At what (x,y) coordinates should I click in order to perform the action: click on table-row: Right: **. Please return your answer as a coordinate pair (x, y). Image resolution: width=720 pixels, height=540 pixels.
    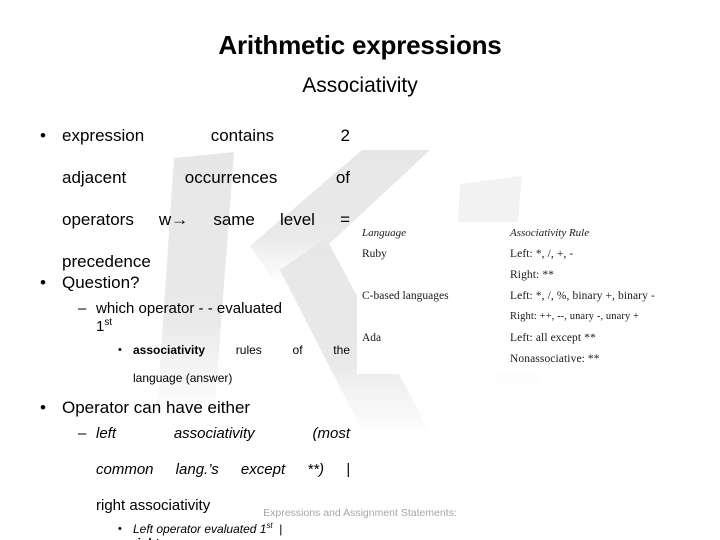
    Looking at the image, I should click on (532, 274).